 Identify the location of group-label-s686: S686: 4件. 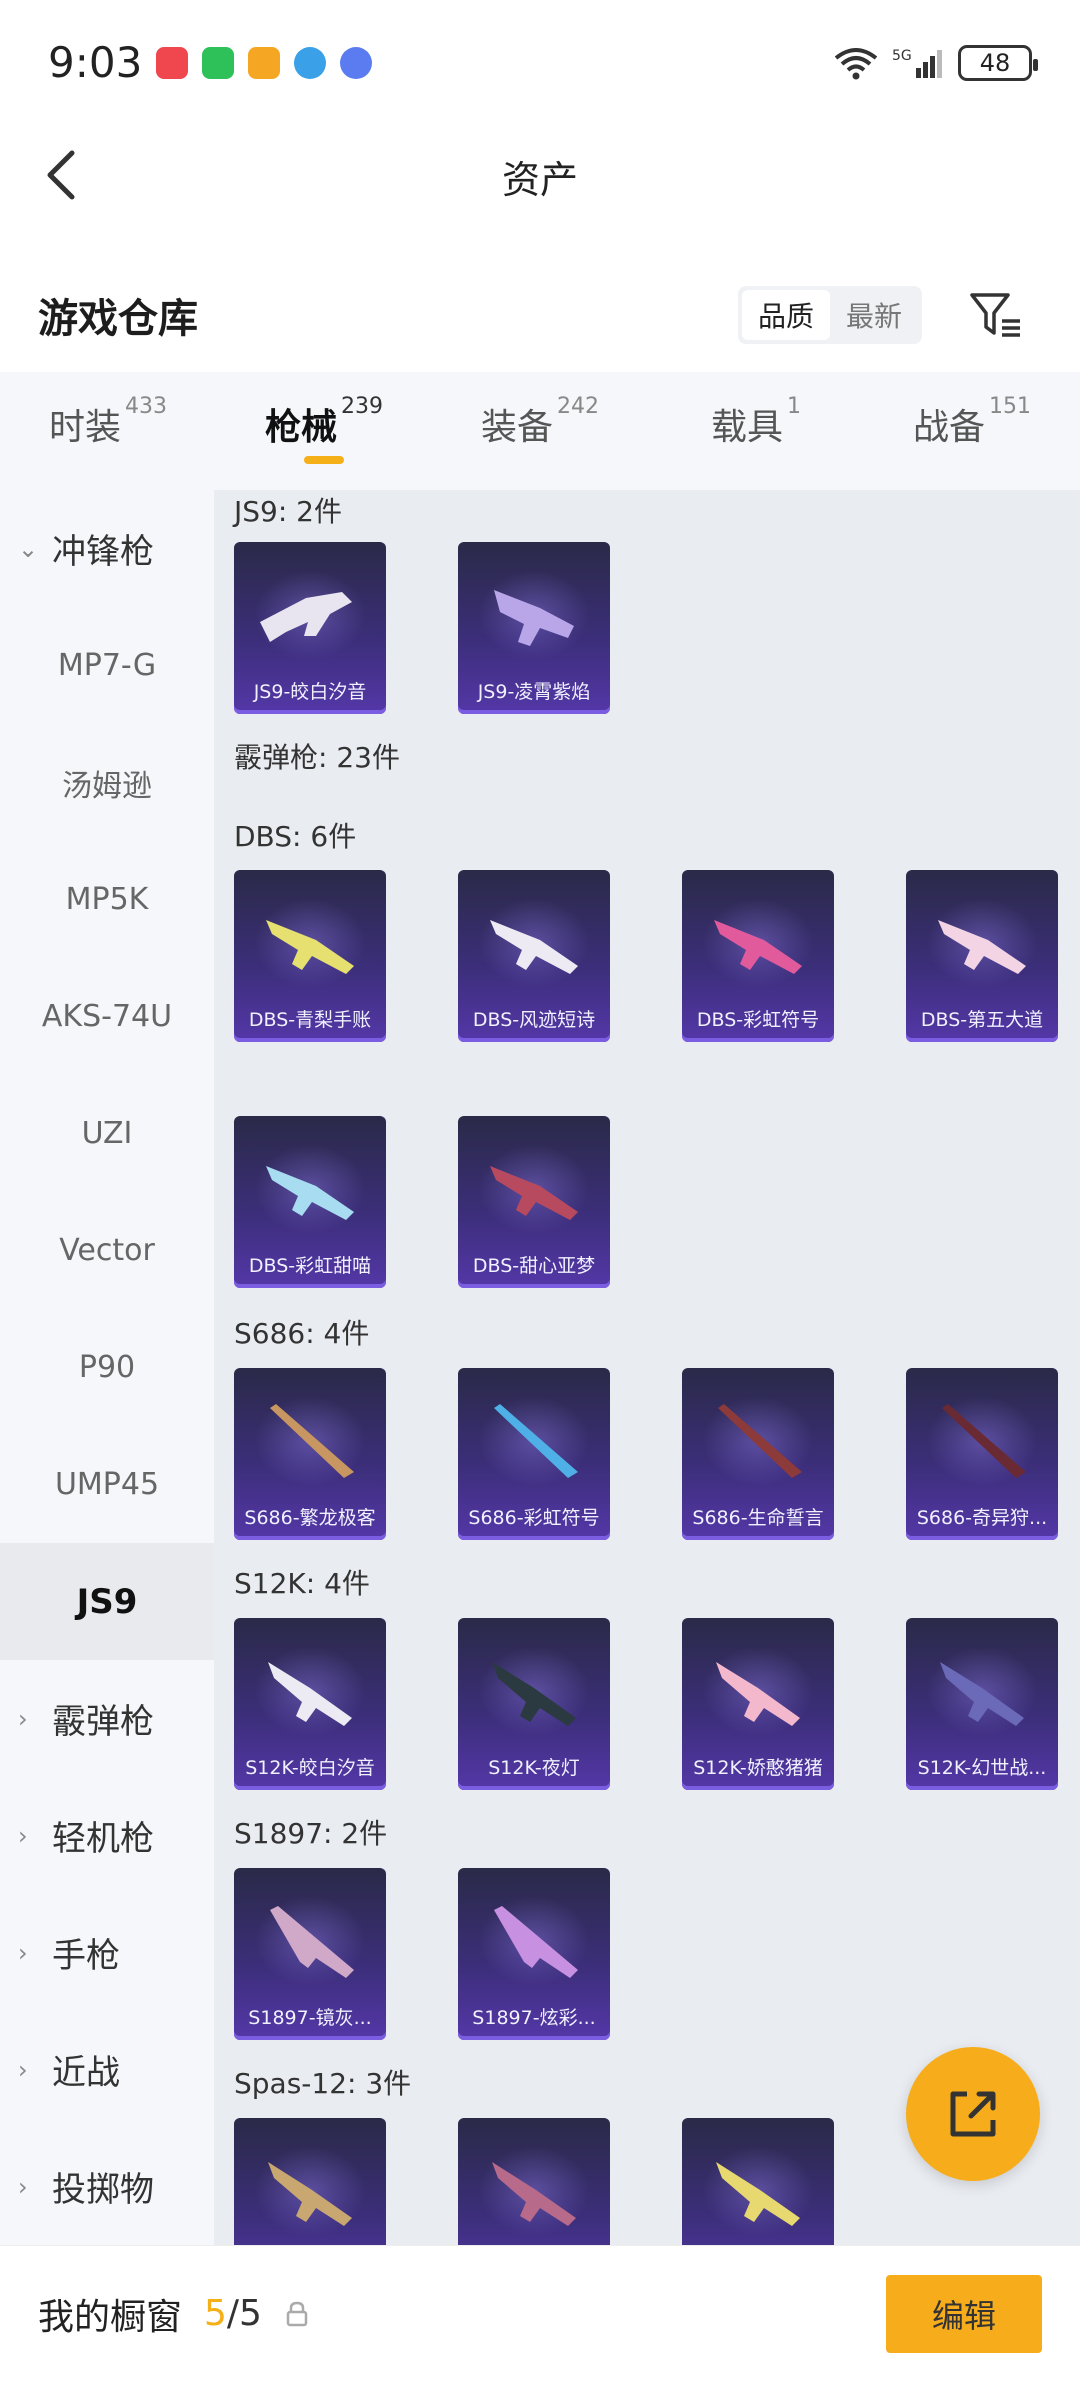
(302, 1333).